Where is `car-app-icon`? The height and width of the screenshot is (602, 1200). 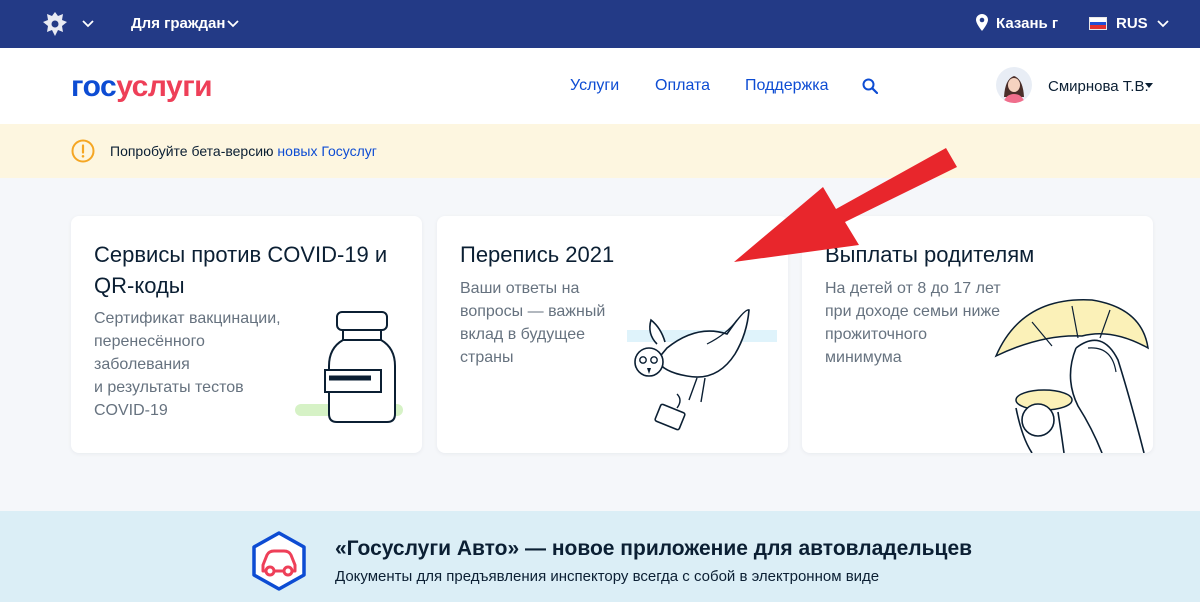 car-app-icon is located at coordinates (279, 561).